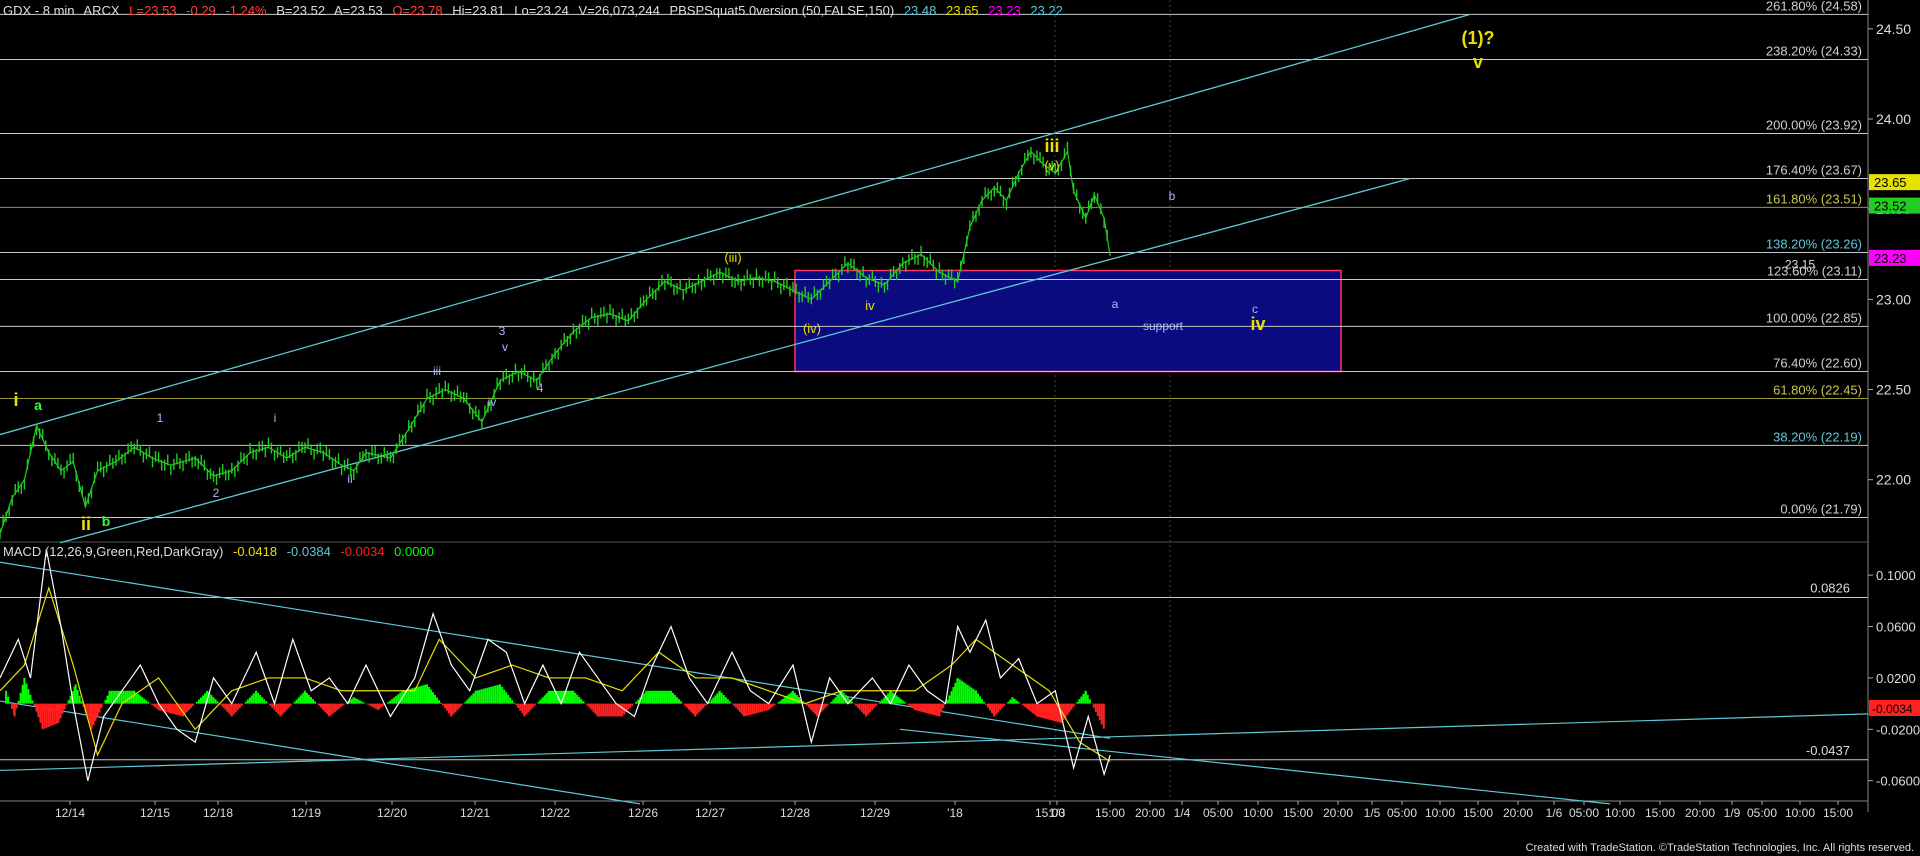 The width and height of the screenshot is (1920, 856). Describe the element at coordinates (1893, 119) in the screenshot. I see `price-y-tick-label-1: 24.00` at that location.